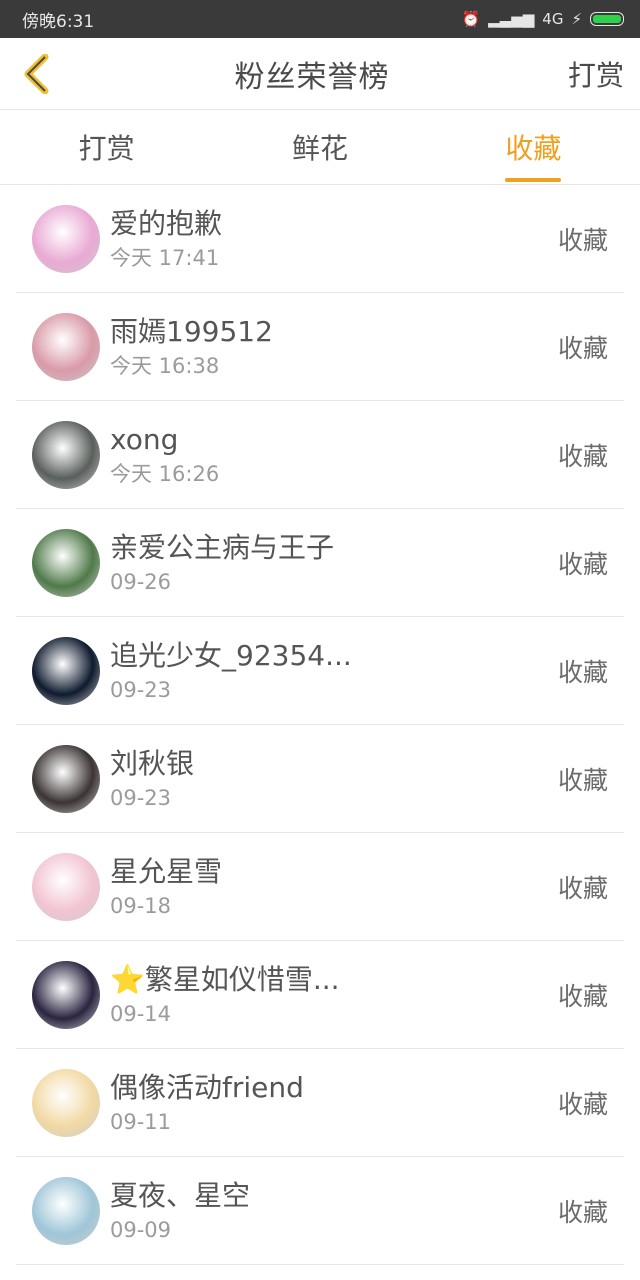 The width and height of the screenshot is (640, 1280). I want to click on charging-icon: ⚡, so click(576, 19).